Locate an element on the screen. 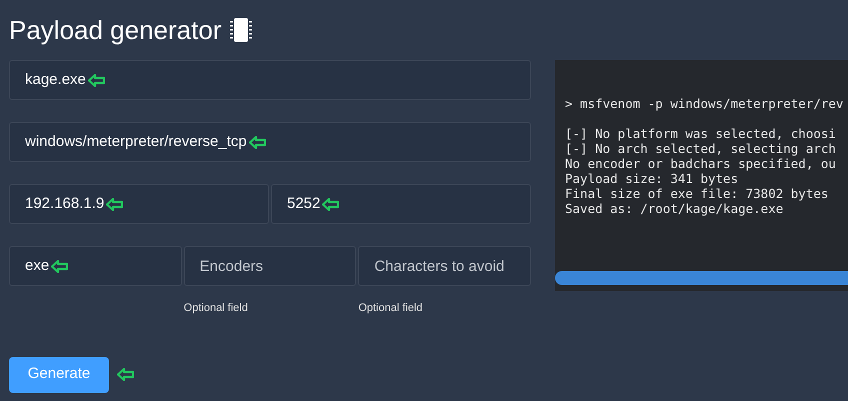 This screenshot has height=401, width=848. chip-icon is located at coordinates (241, 30).